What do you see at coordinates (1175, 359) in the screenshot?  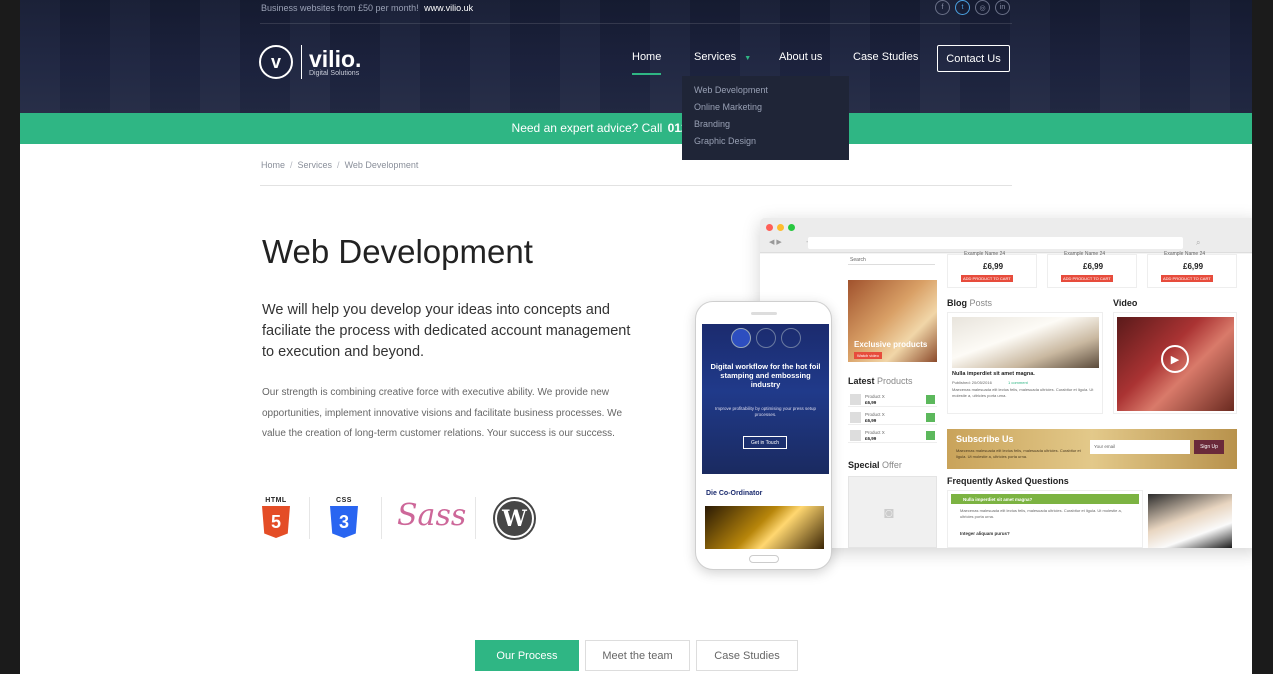 I see `play-icon: ▶` at bounding box center [1175, 359].